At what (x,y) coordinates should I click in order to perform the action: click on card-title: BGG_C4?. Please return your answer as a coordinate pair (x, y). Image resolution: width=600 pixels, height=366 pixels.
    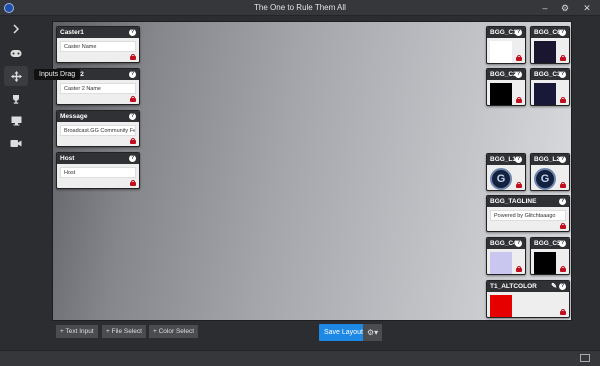
    Looking at the image, I should click on (506, 243).